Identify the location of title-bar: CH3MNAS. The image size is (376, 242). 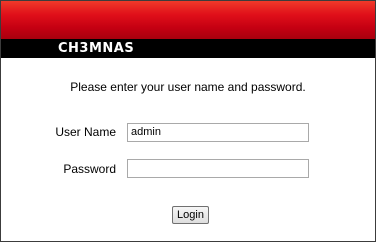
(188, 48).